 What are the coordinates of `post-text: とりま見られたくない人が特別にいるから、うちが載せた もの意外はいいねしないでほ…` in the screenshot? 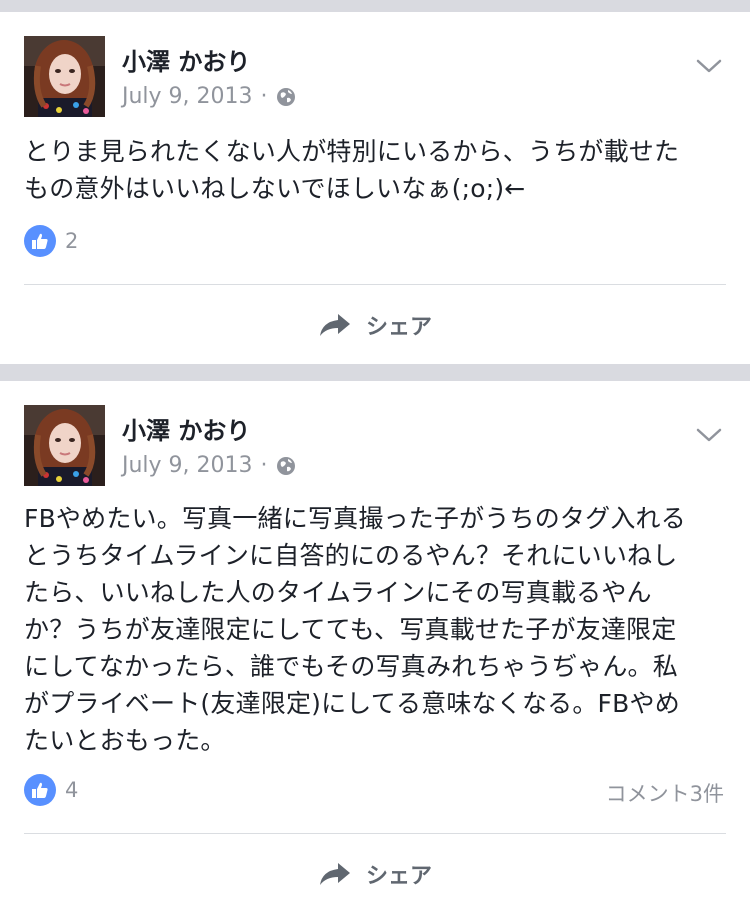 It's located at (352, 170).